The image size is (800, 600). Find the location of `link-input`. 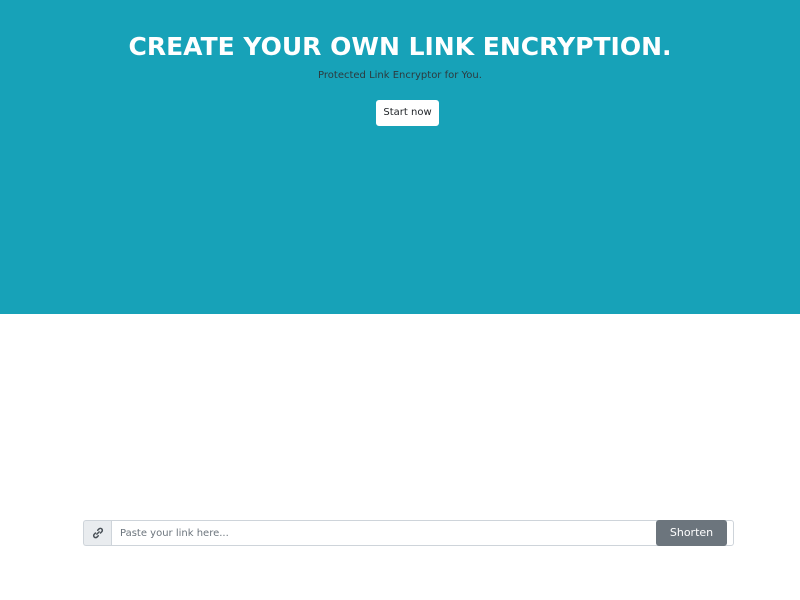

link-input is located at coordinates (422, 533).